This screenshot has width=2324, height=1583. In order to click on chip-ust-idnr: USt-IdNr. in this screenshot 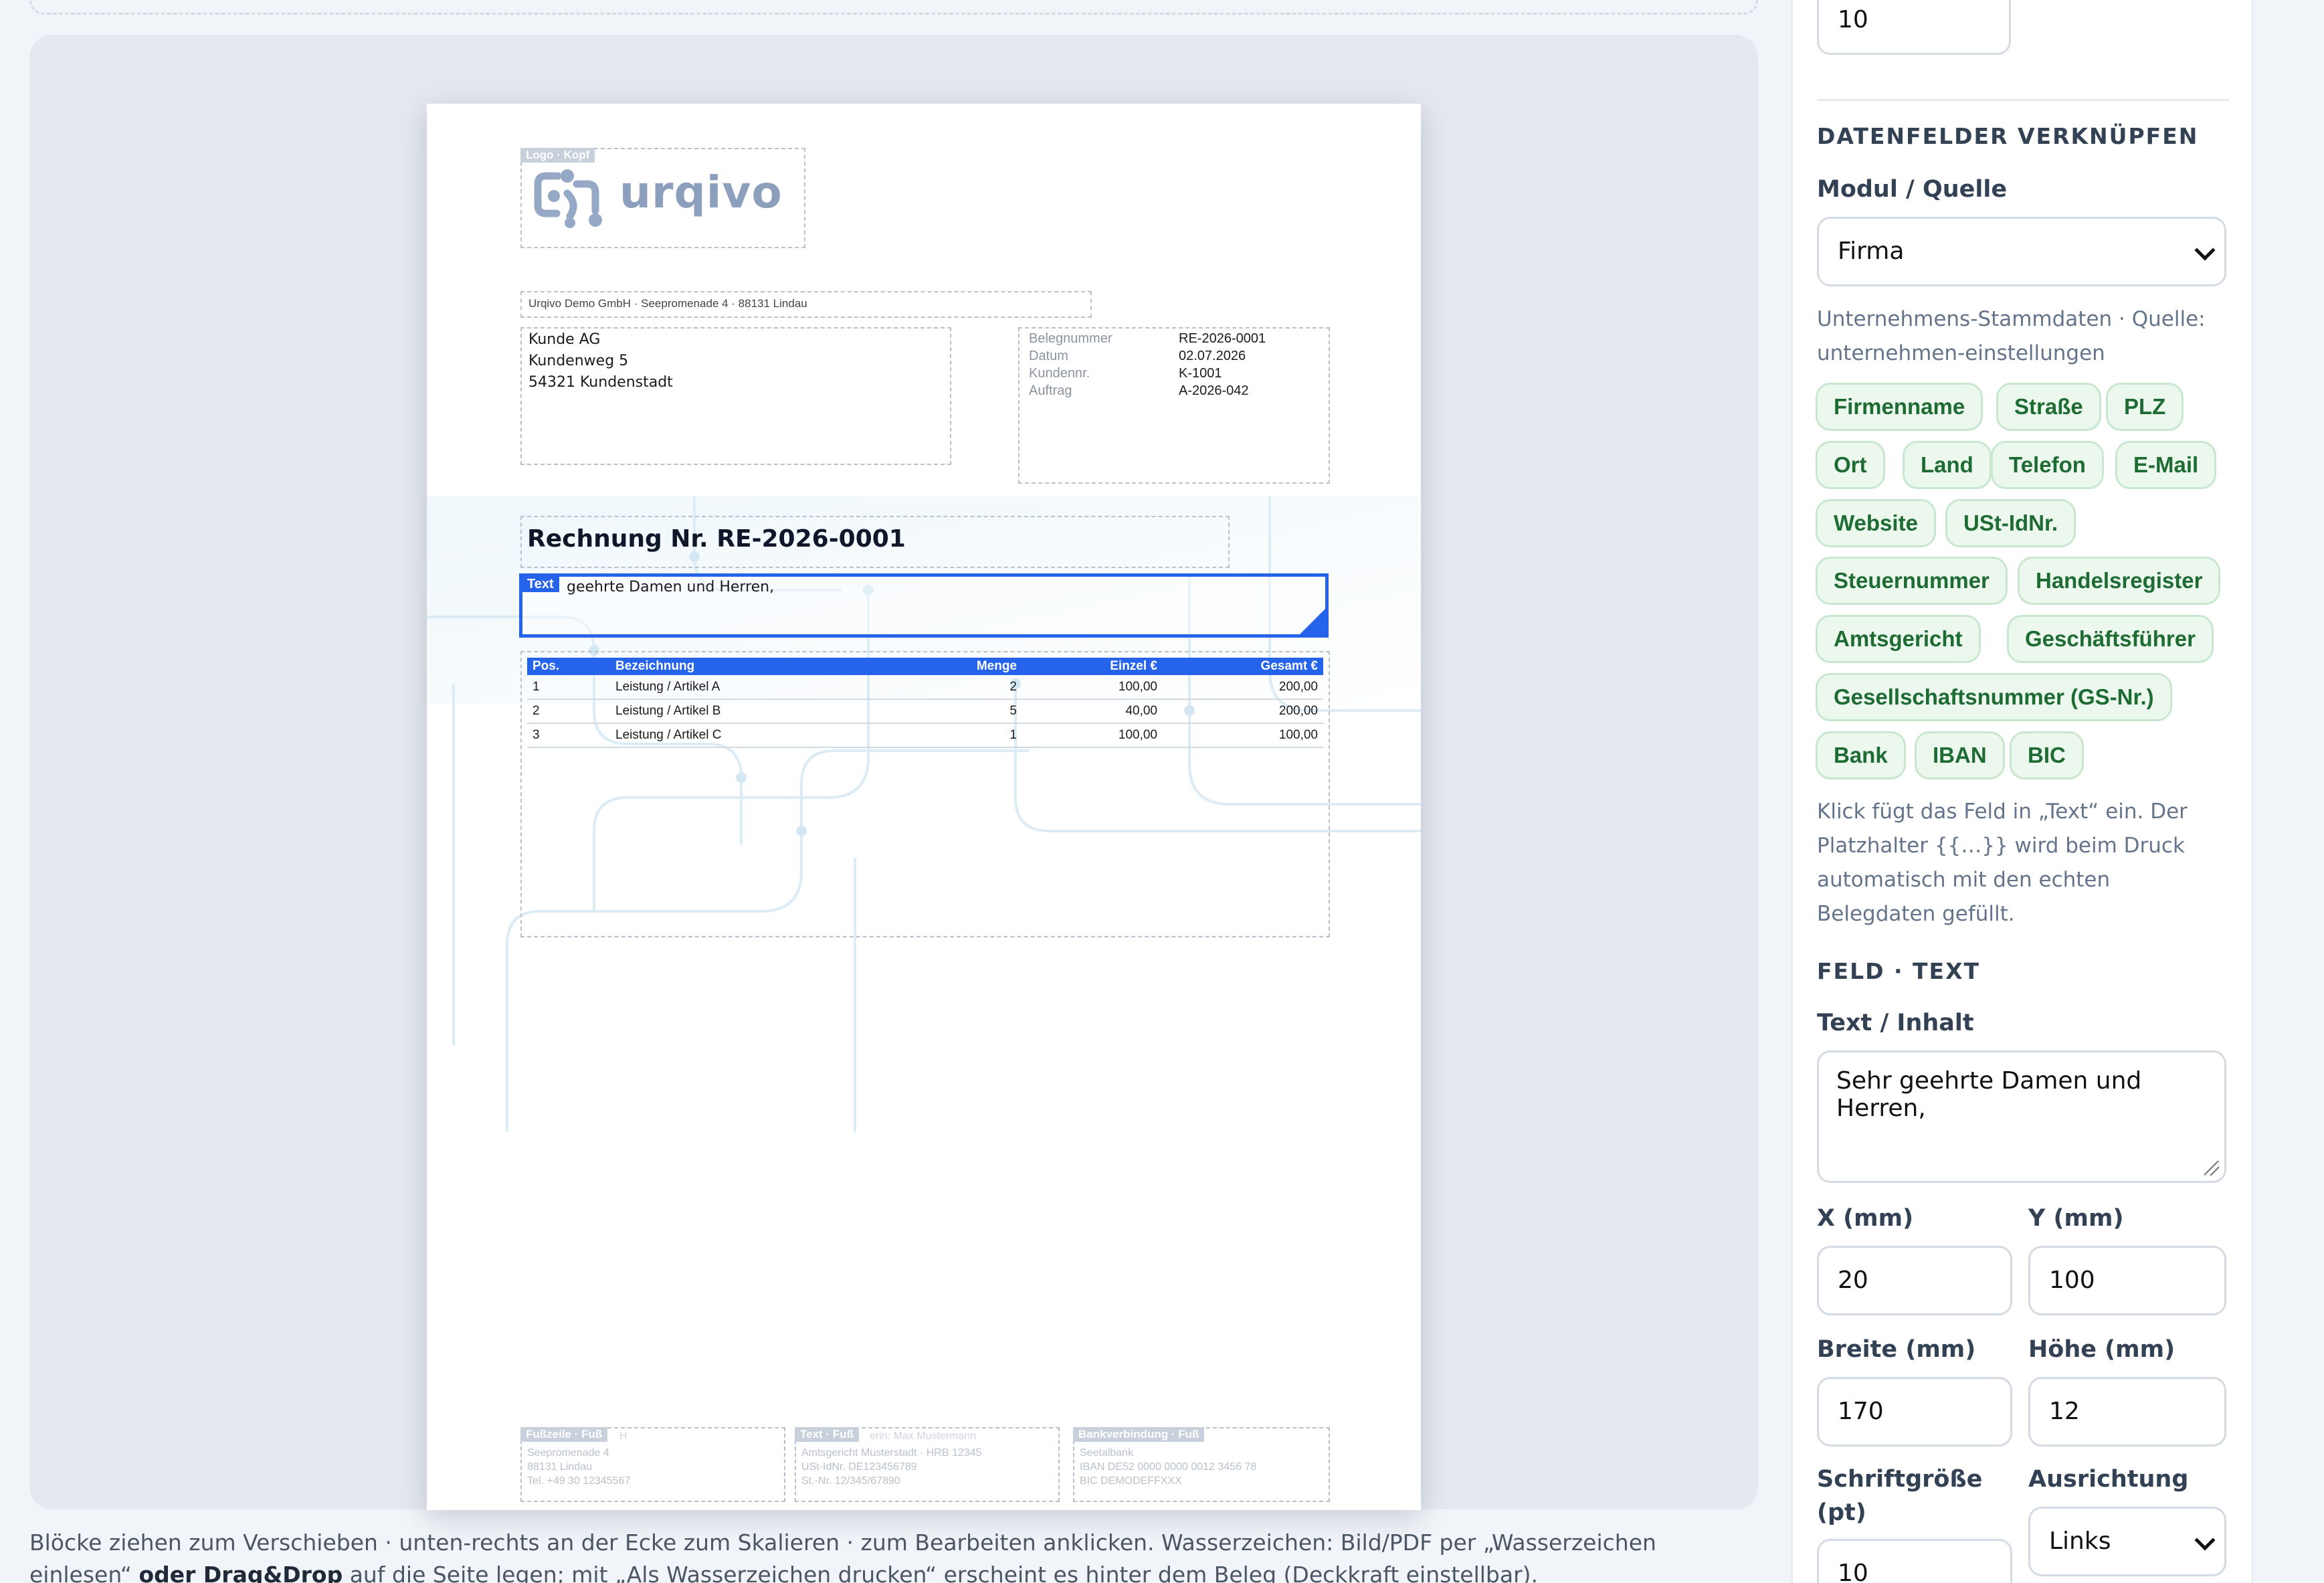, I will do `click(2010, 523)`.